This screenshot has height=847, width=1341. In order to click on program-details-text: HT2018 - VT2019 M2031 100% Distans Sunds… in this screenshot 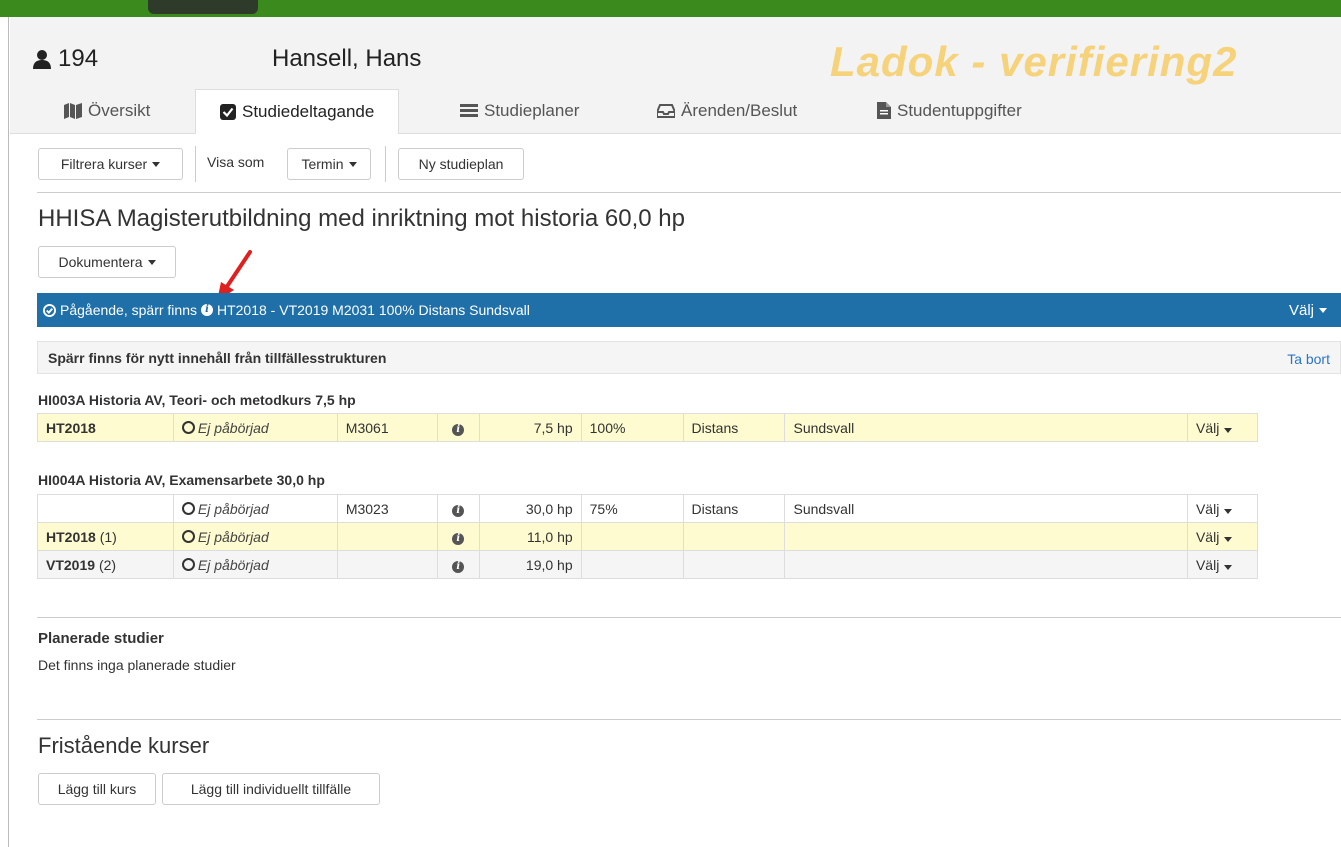, I will do `click(373, 310)`.